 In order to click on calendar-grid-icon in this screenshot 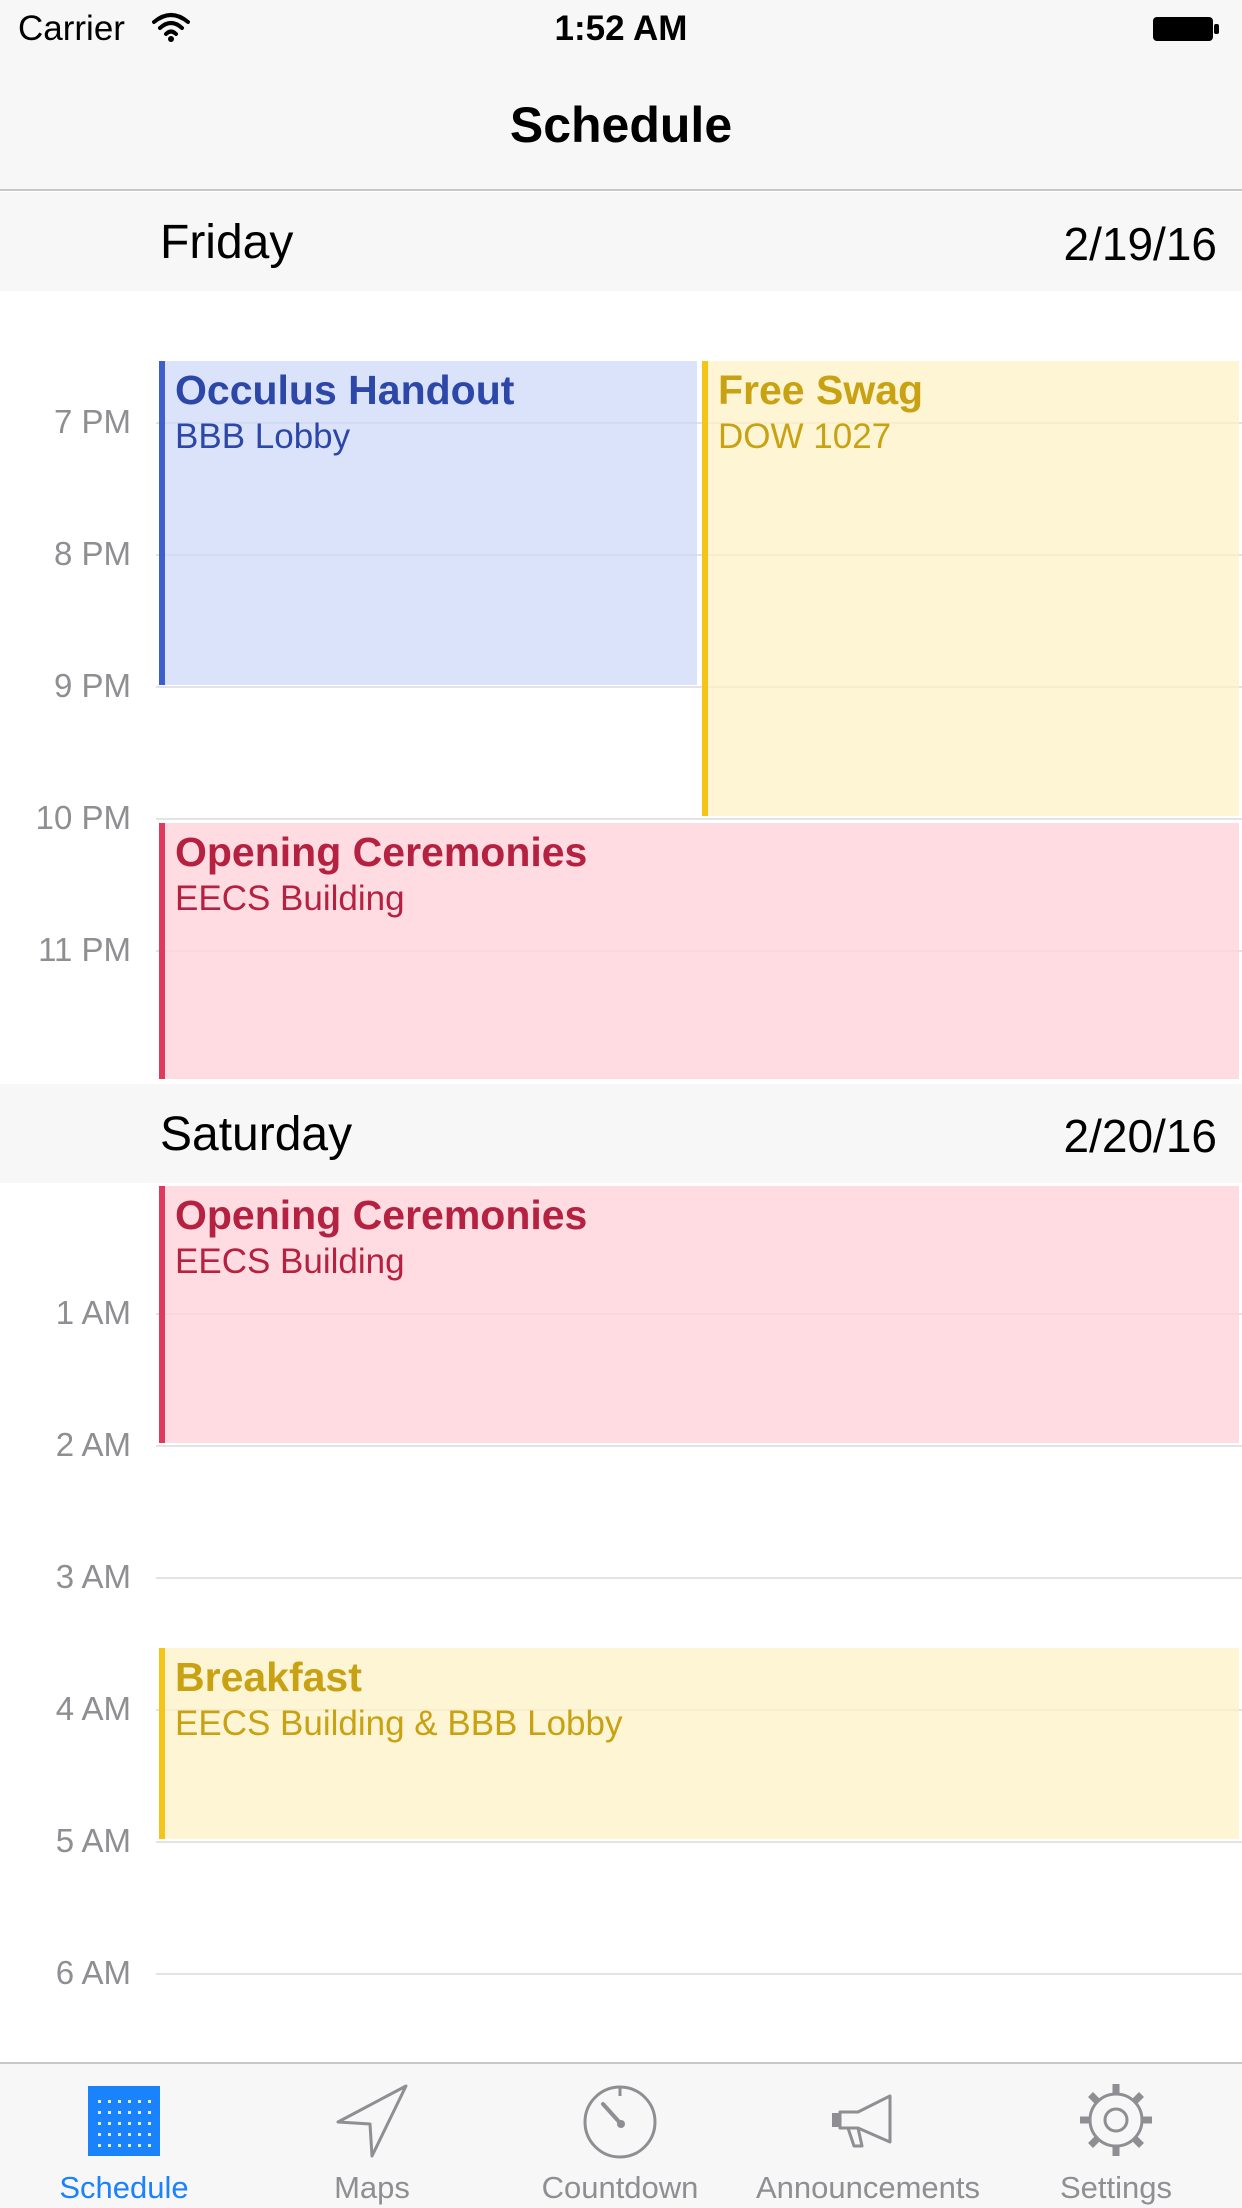, I will do `click(124, 2121)`.